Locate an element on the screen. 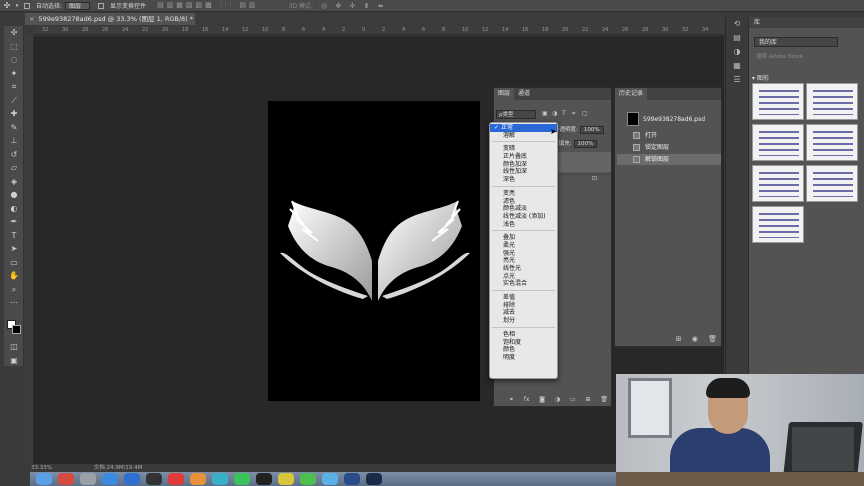  crop-tool-icon: ⌗ is located at coordinates (14, 87).